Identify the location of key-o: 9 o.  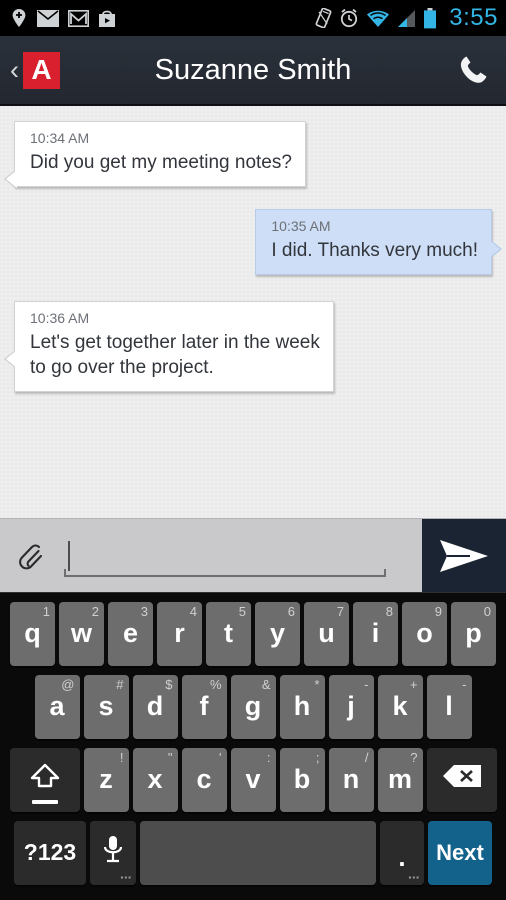
(424, 633).